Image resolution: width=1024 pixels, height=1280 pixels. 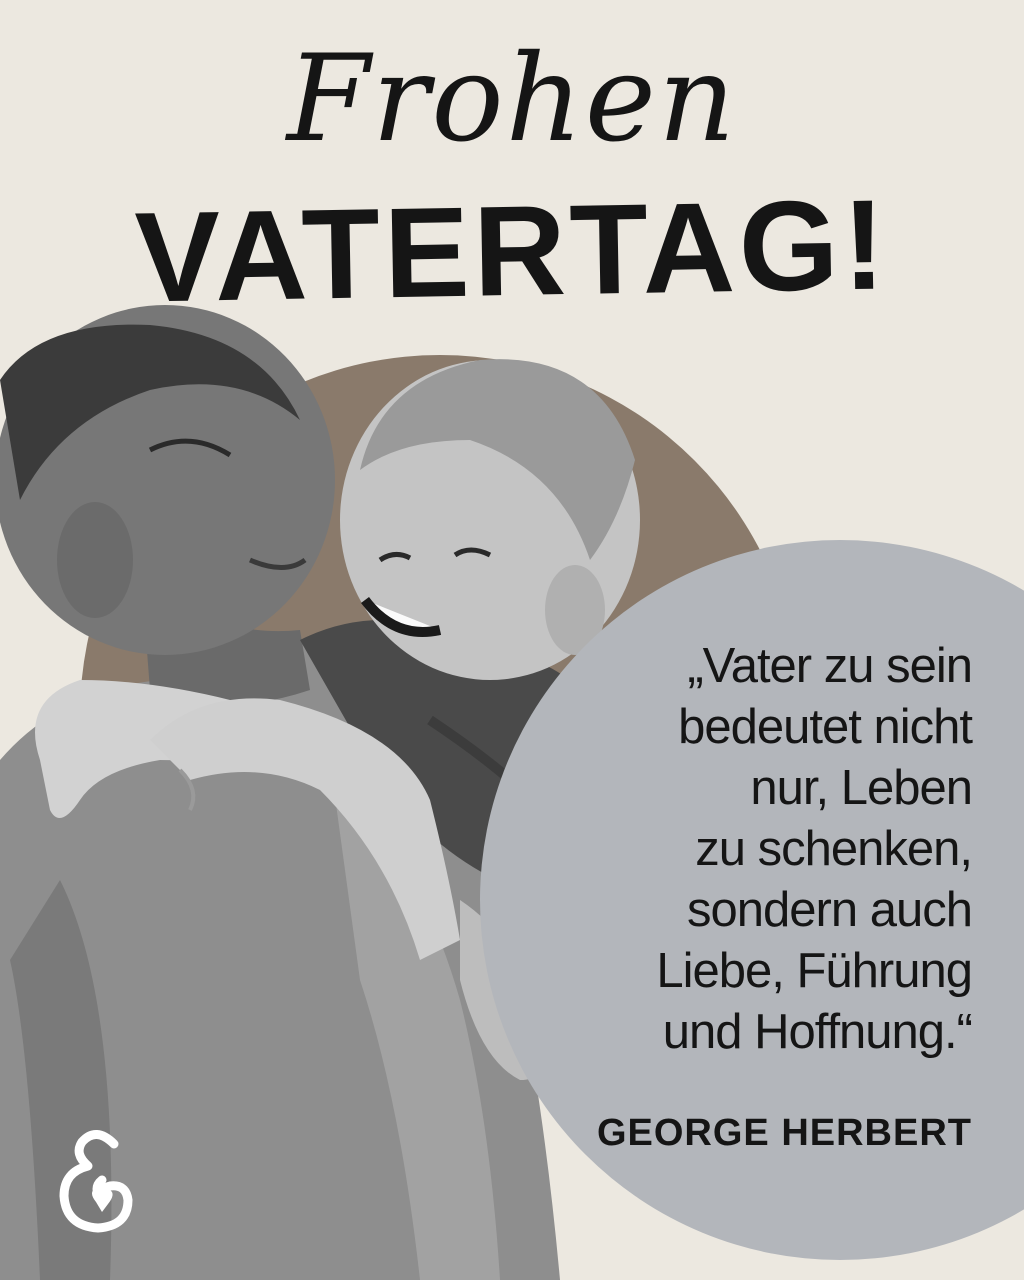 I want to click on title-script-line: Frohen, so click(x=512, y=99).